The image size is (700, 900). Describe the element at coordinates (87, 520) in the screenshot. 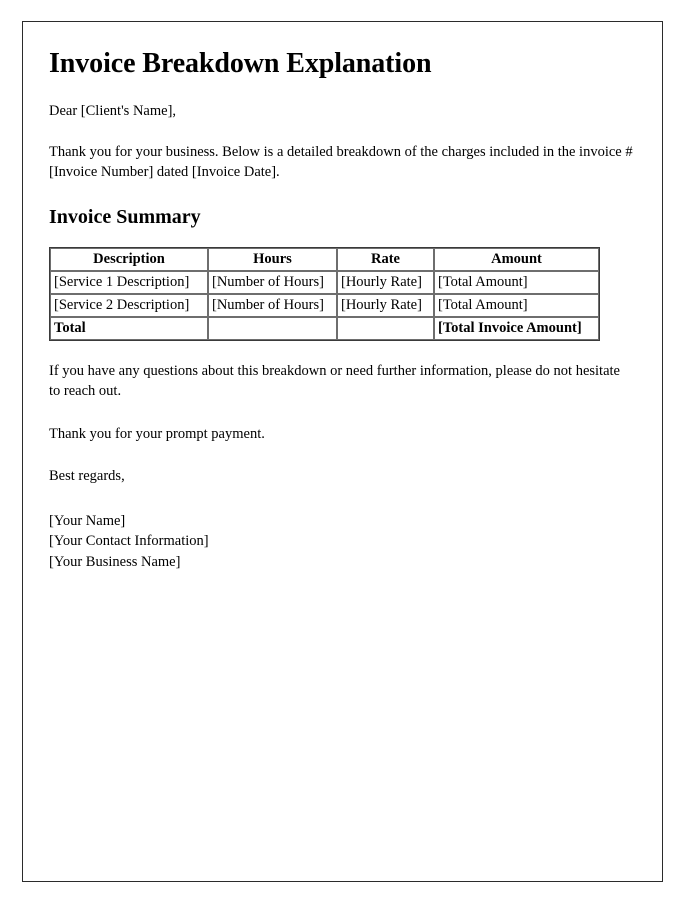

I see `signature-name: [Your Name]` at that location.